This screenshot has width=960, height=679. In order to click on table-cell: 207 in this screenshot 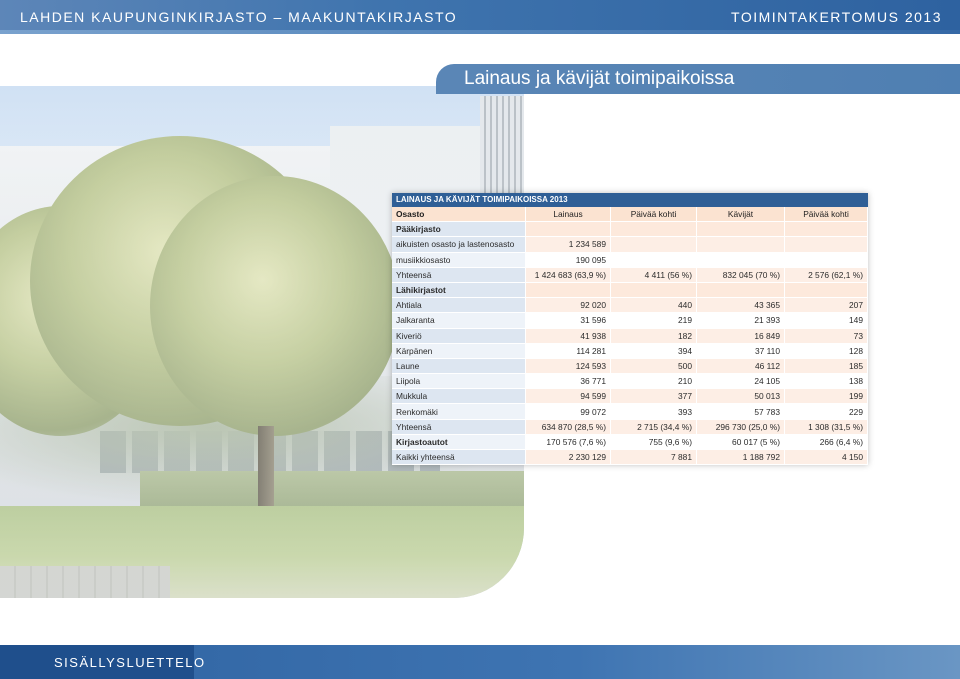, I will do `click(826, 306)`.